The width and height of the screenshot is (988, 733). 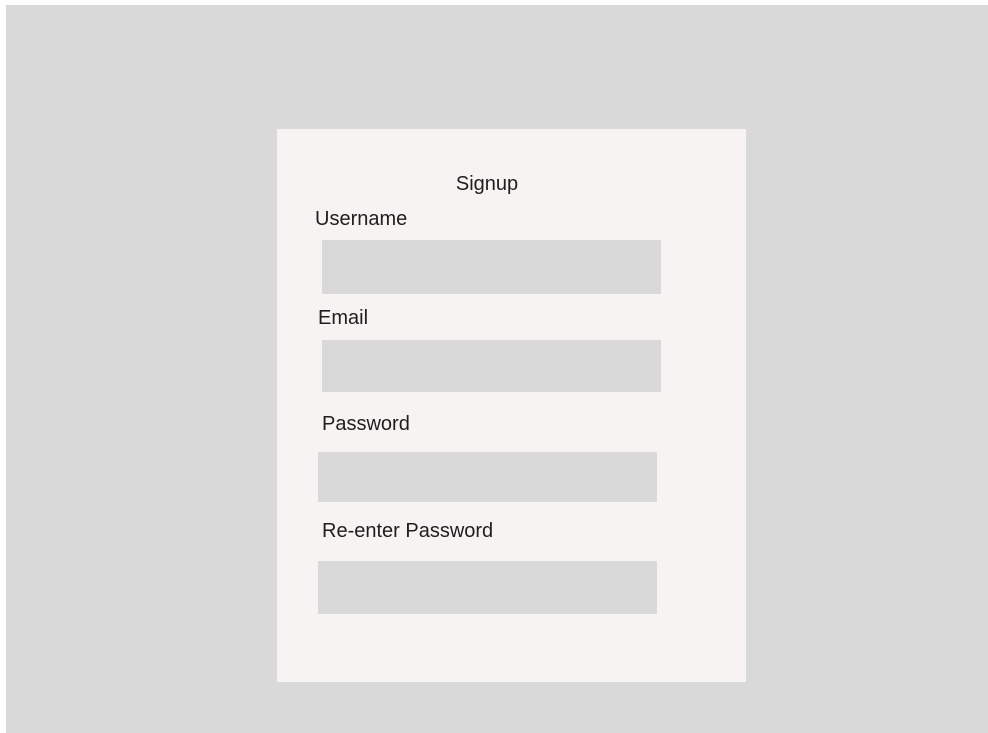 I want to click on username-label: Username, so click(x=361, y=219).